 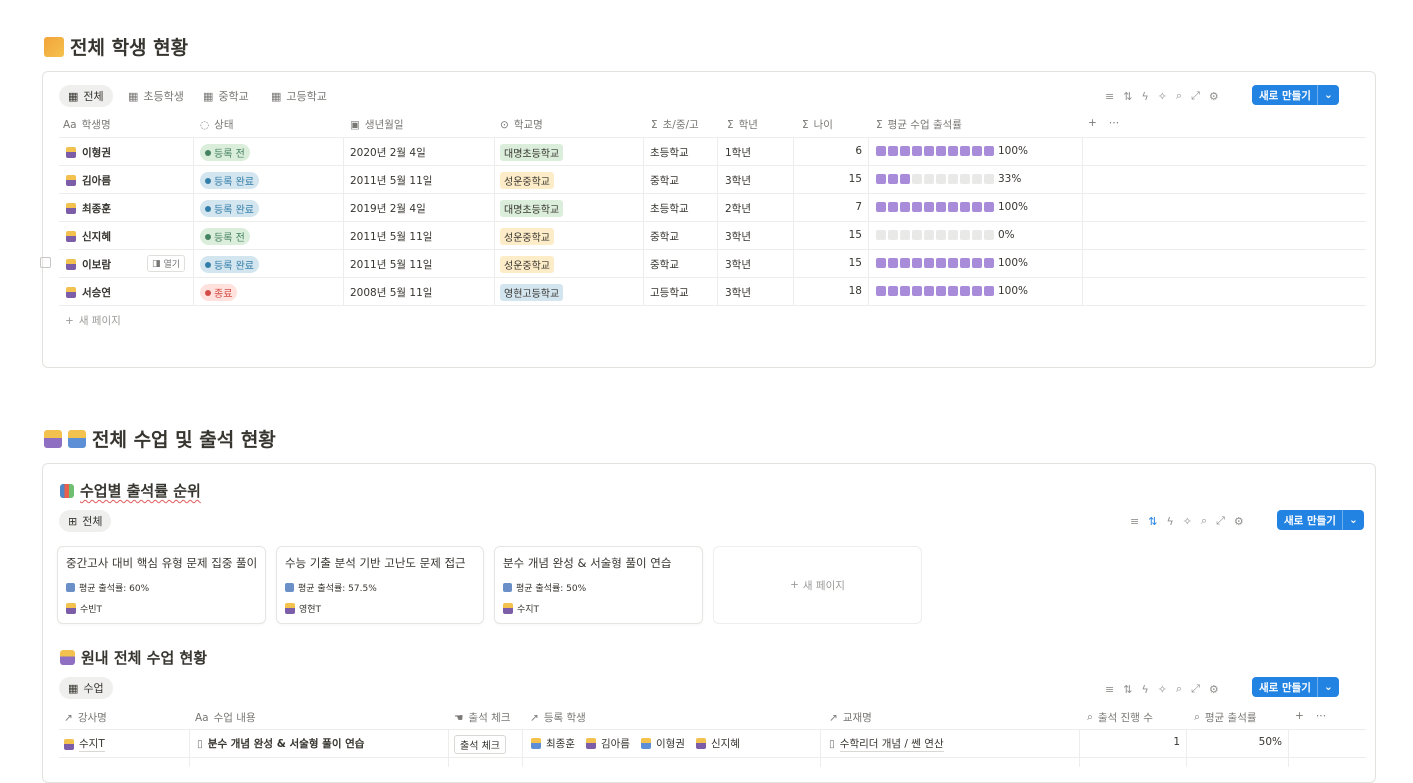 What do you see at coordinates (225, 717) in the screenshot?
I see `column-header-content: Aa 수업 내용` at bounding box center [225, 717].